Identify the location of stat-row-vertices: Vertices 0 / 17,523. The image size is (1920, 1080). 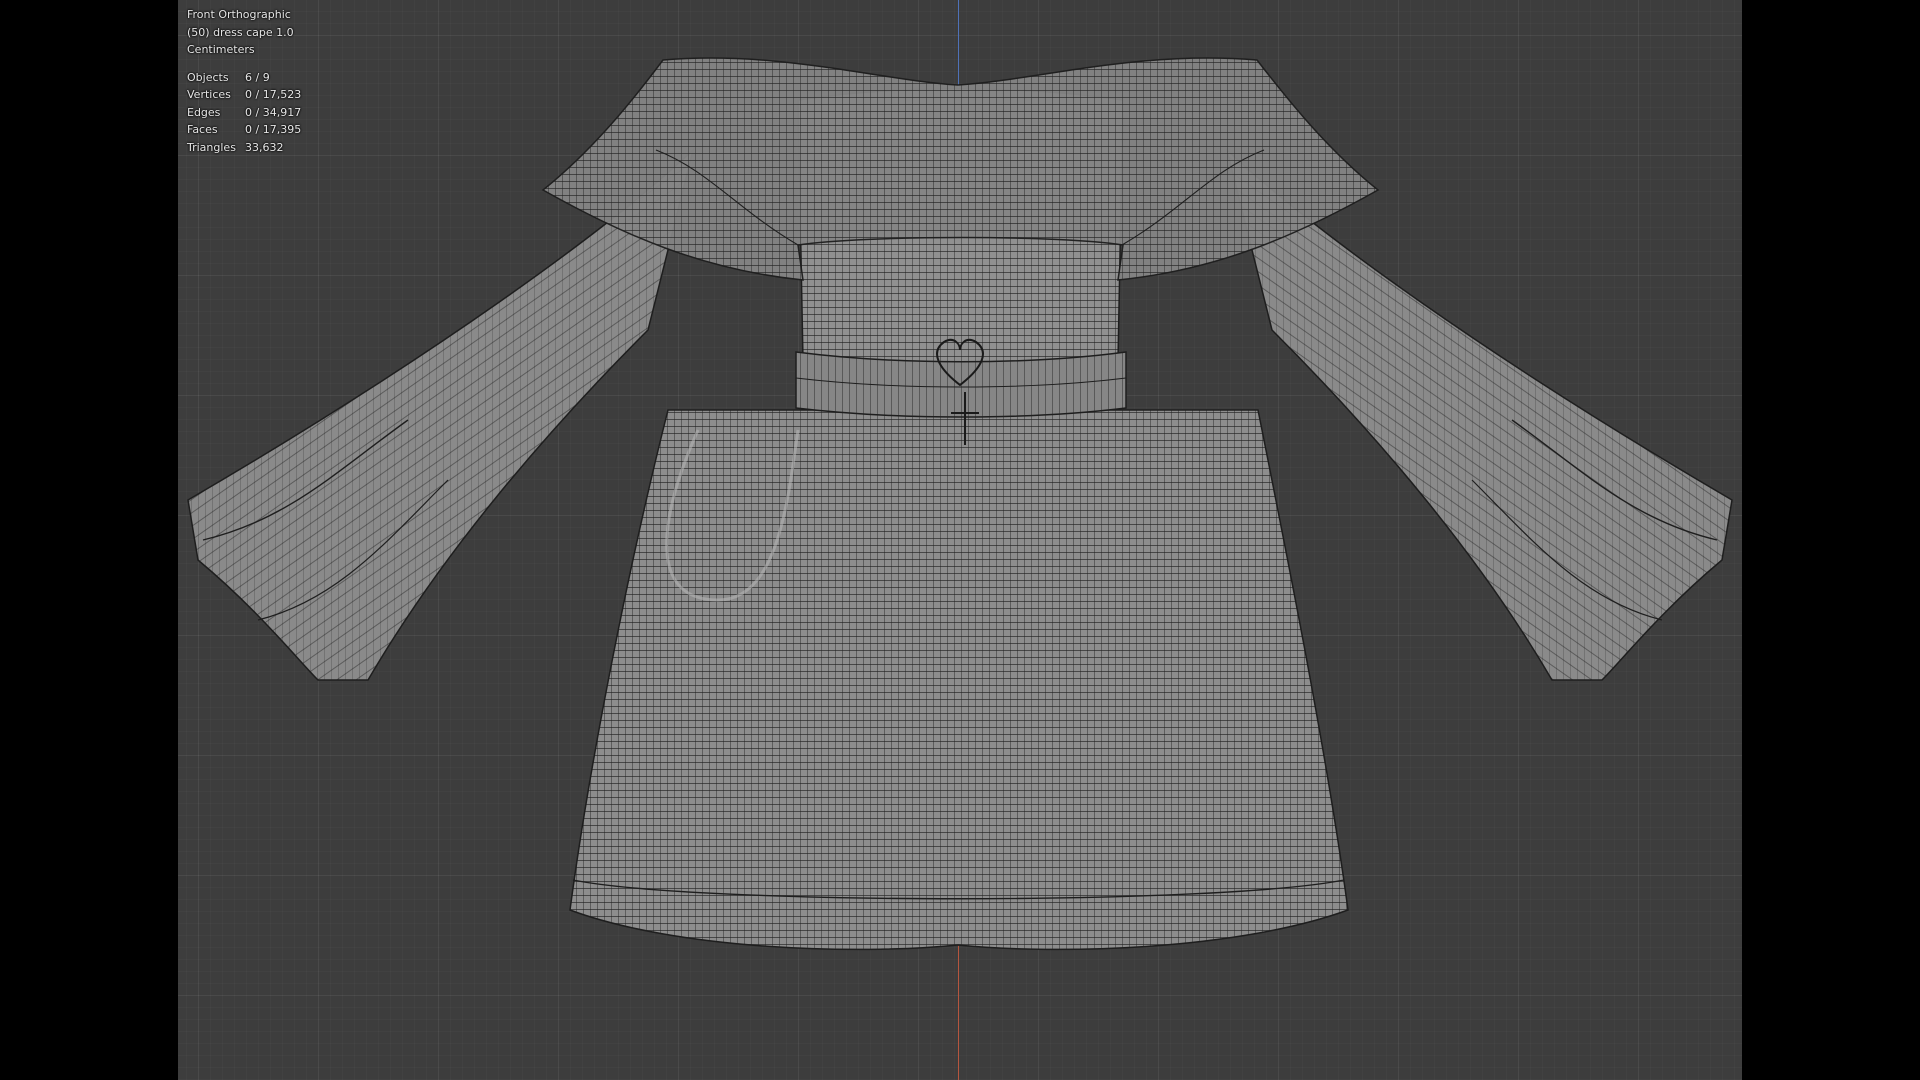
(244, 95).